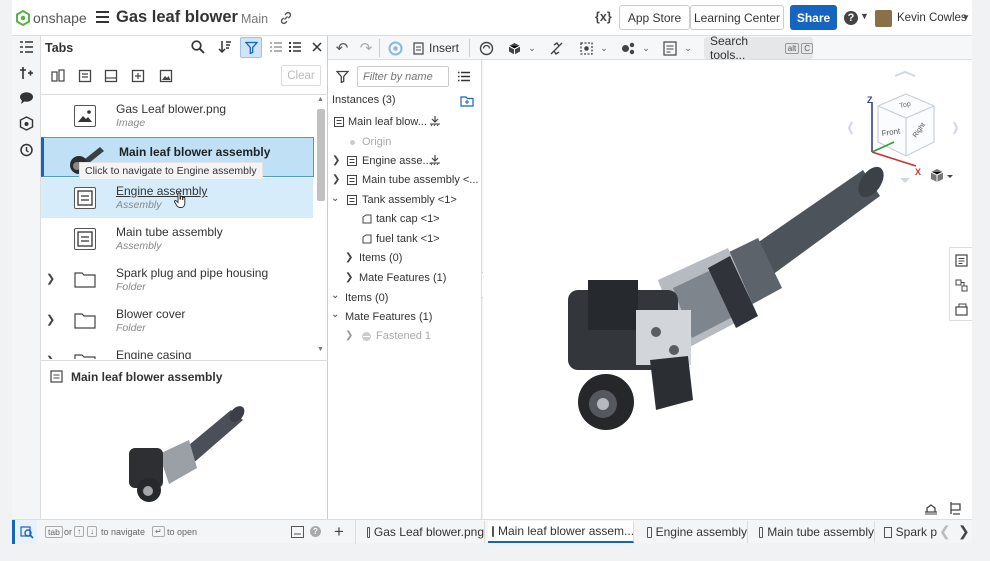  Describe the element at coordinates (111, 76) in the screenshot. I see `drawing-filter-icon` at that location.